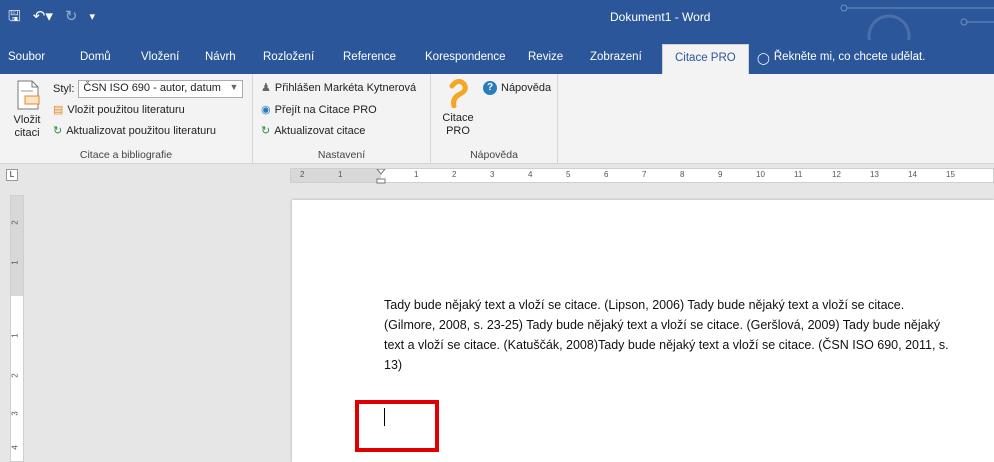  What do you see at coordinates (917, 22) in the screenshot?
I see `title-decoration` at bounding box center [917, 22].